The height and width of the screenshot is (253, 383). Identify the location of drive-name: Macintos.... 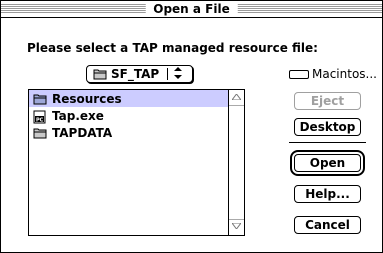
(333, 74).